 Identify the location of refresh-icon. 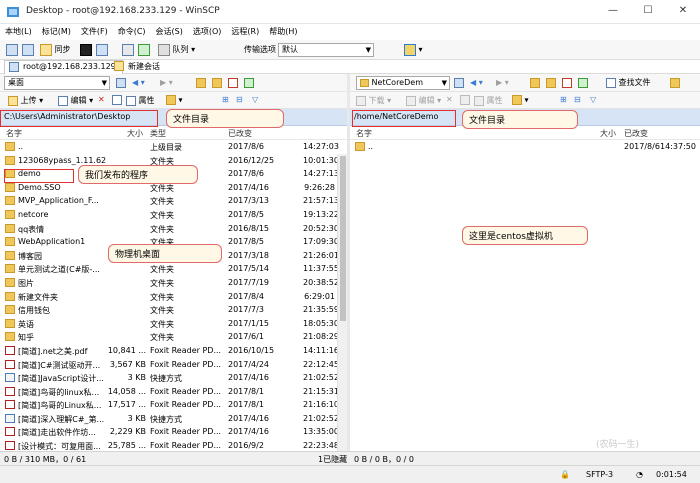
(249, 83).